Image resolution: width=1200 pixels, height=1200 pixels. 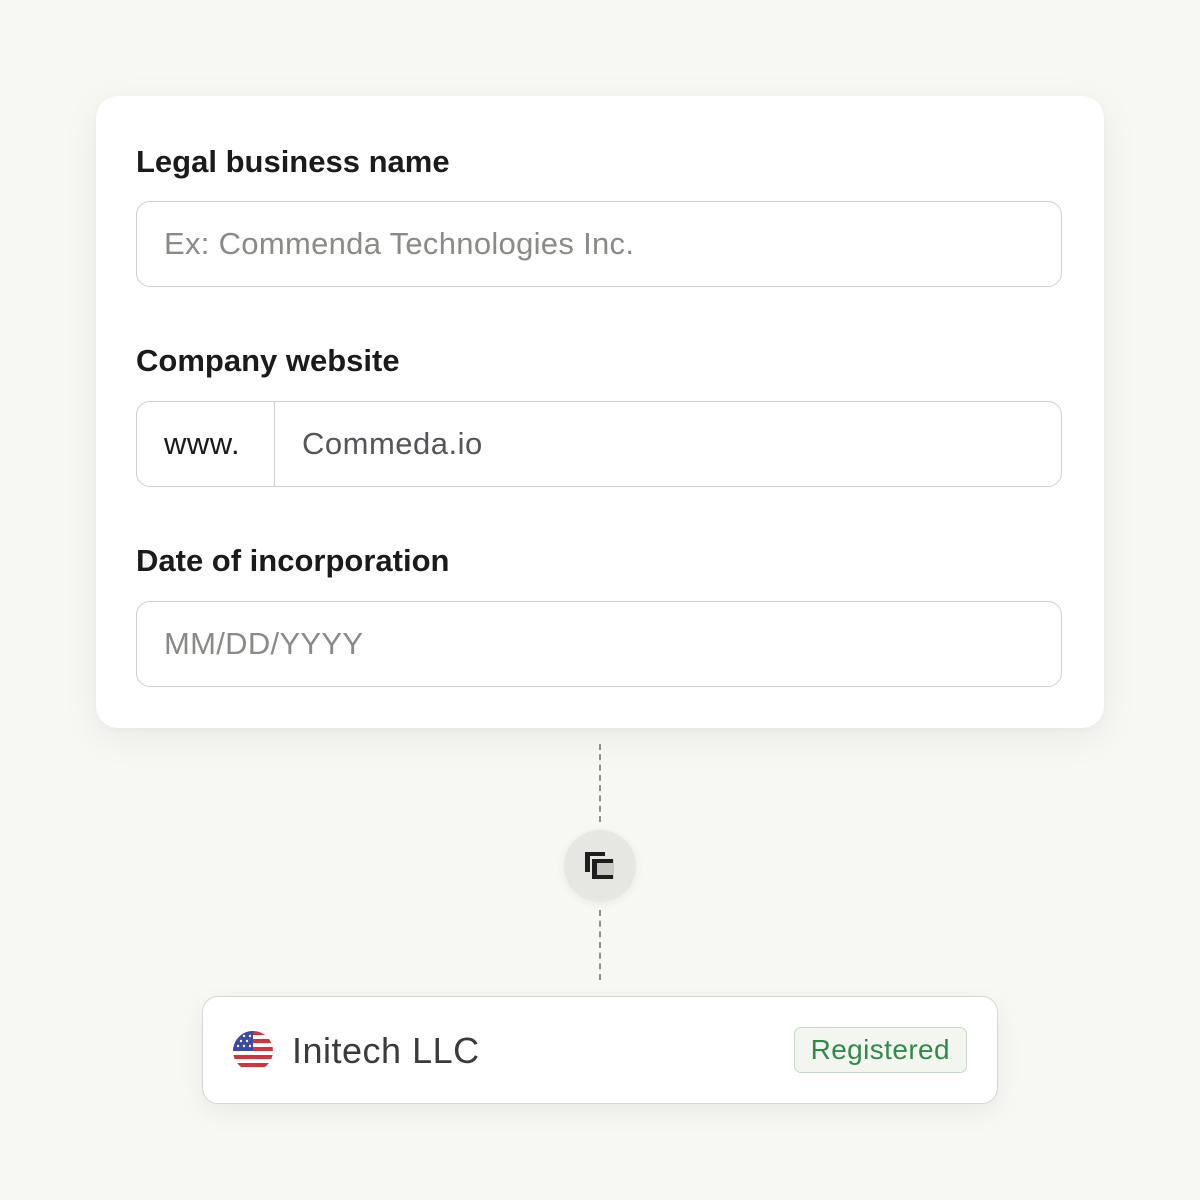 I want to click on connector-line-bottom, so click(x=600, y=945).